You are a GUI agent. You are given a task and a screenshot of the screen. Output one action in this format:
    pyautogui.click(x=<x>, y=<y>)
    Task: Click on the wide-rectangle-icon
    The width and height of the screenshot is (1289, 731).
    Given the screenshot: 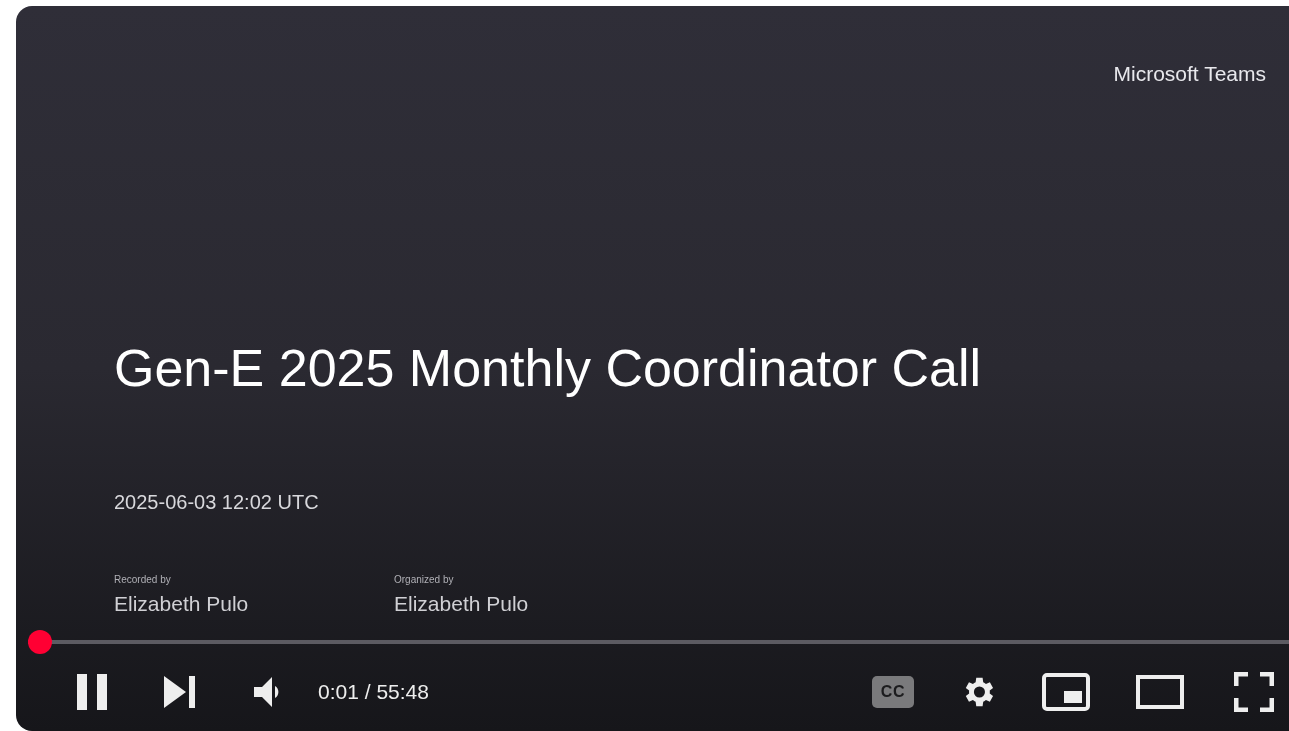 What is the action you would take?
    pyautogui.click(x=1160, y=692)
    